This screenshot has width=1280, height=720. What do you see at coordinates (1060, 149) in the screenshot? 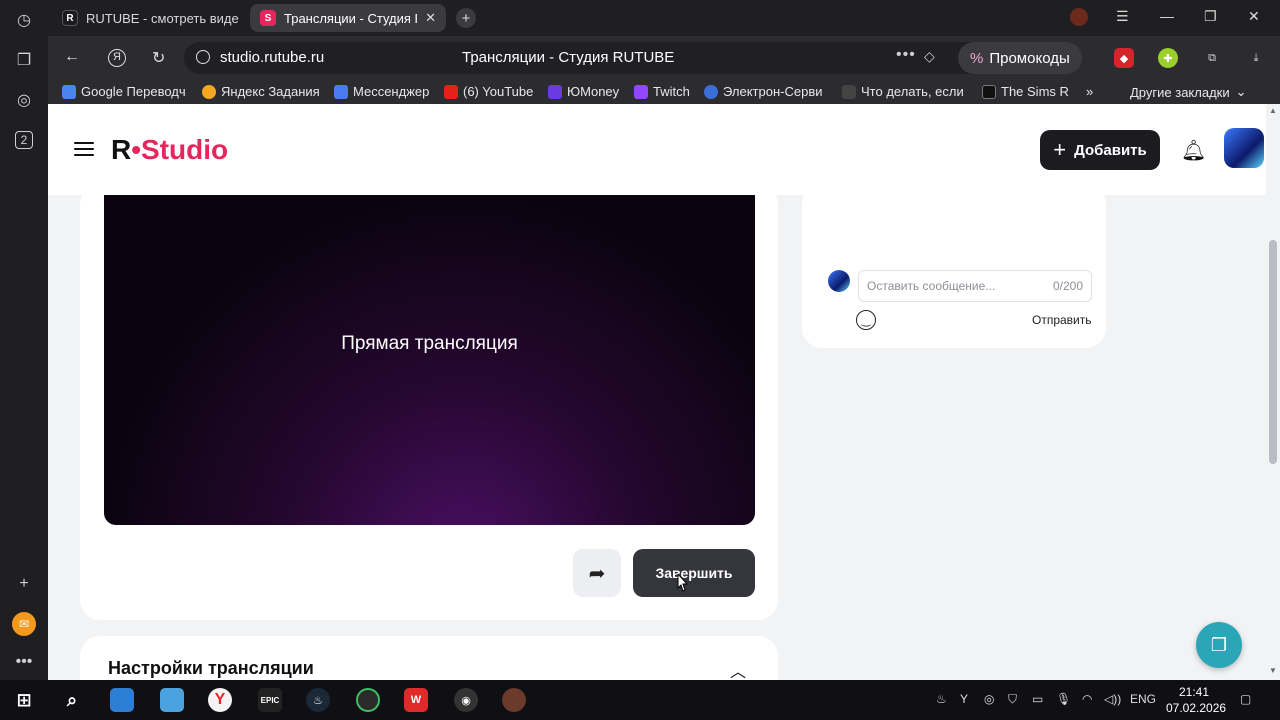
I see `plus-icon: +` at bounding box center [1060, 149].